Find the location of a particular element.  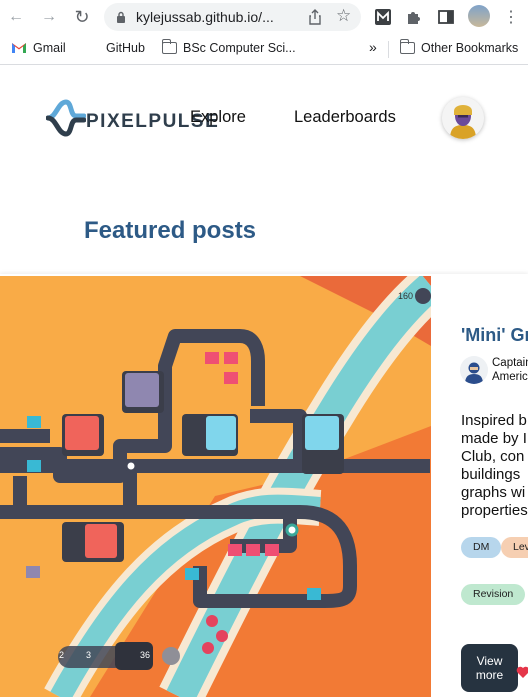

post-title: 'Mini' Gr is located at coordinates (494, 335).